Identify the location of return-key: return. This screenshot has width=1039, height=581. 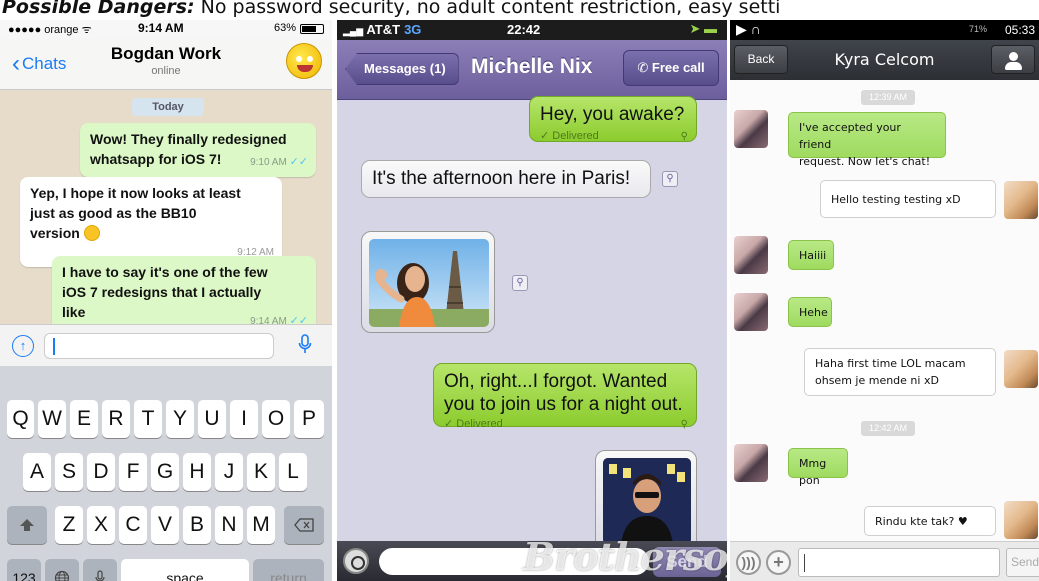
(288, 570).